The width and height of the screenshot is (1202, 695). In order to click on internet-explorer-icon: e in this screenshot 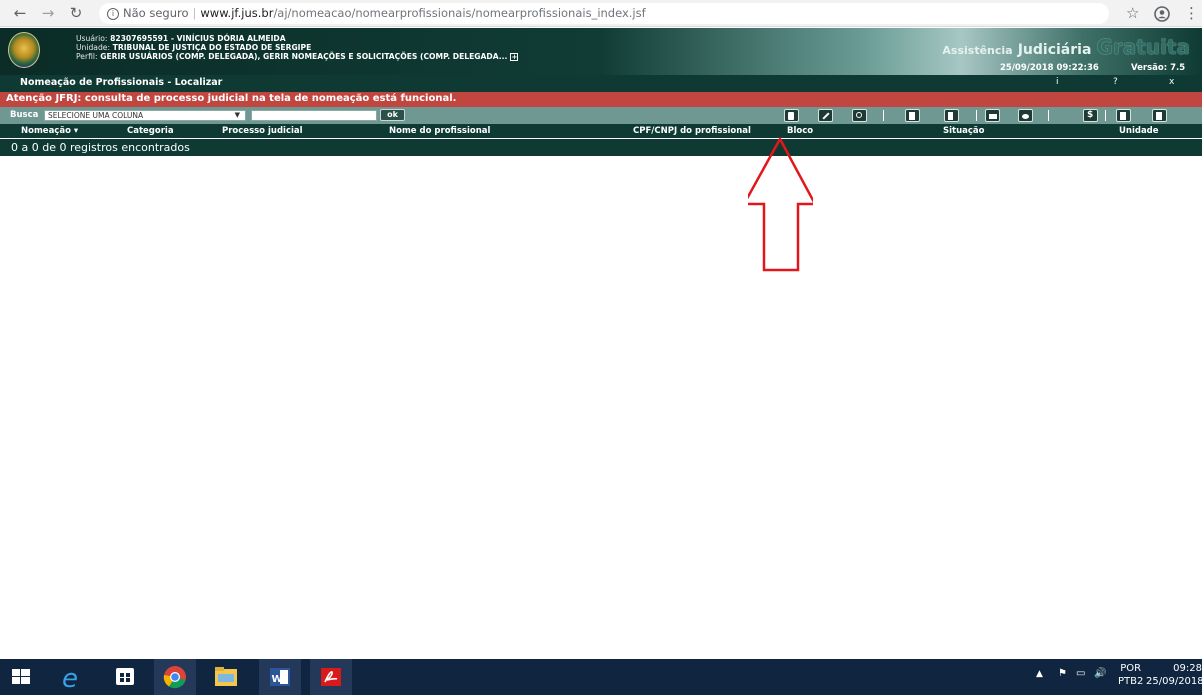, I will do `click(71, 677)`.